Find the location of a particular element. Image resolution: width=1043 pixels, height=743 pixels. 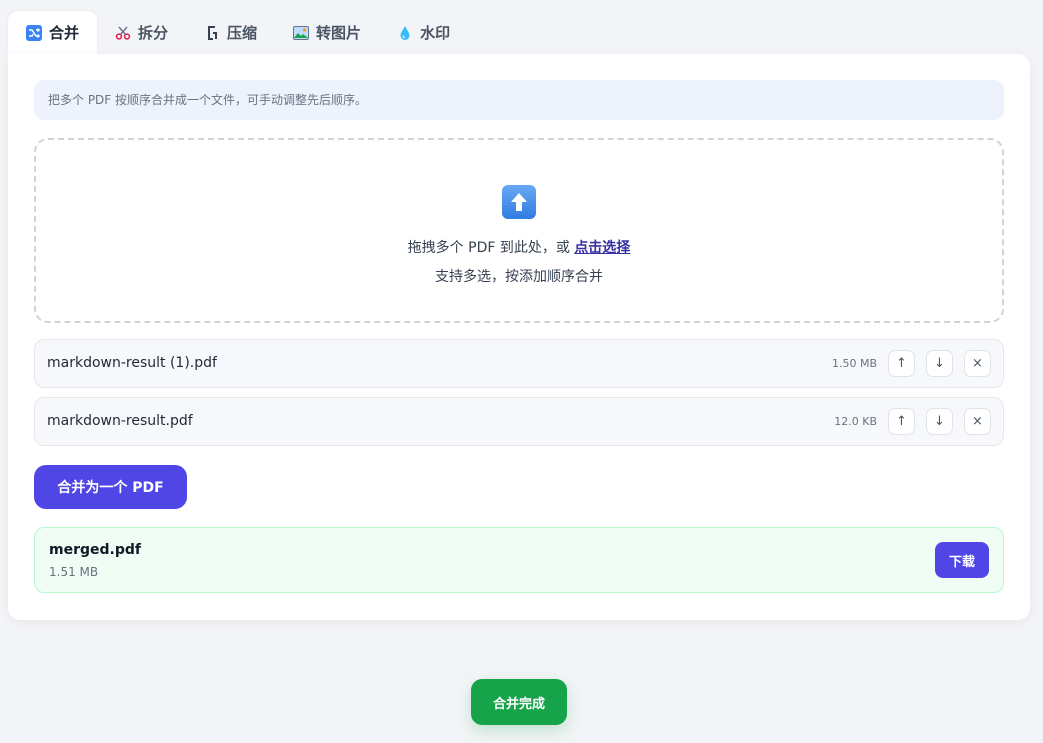

file-name: markdown-result.pdf is located at coordinates (120, 421).